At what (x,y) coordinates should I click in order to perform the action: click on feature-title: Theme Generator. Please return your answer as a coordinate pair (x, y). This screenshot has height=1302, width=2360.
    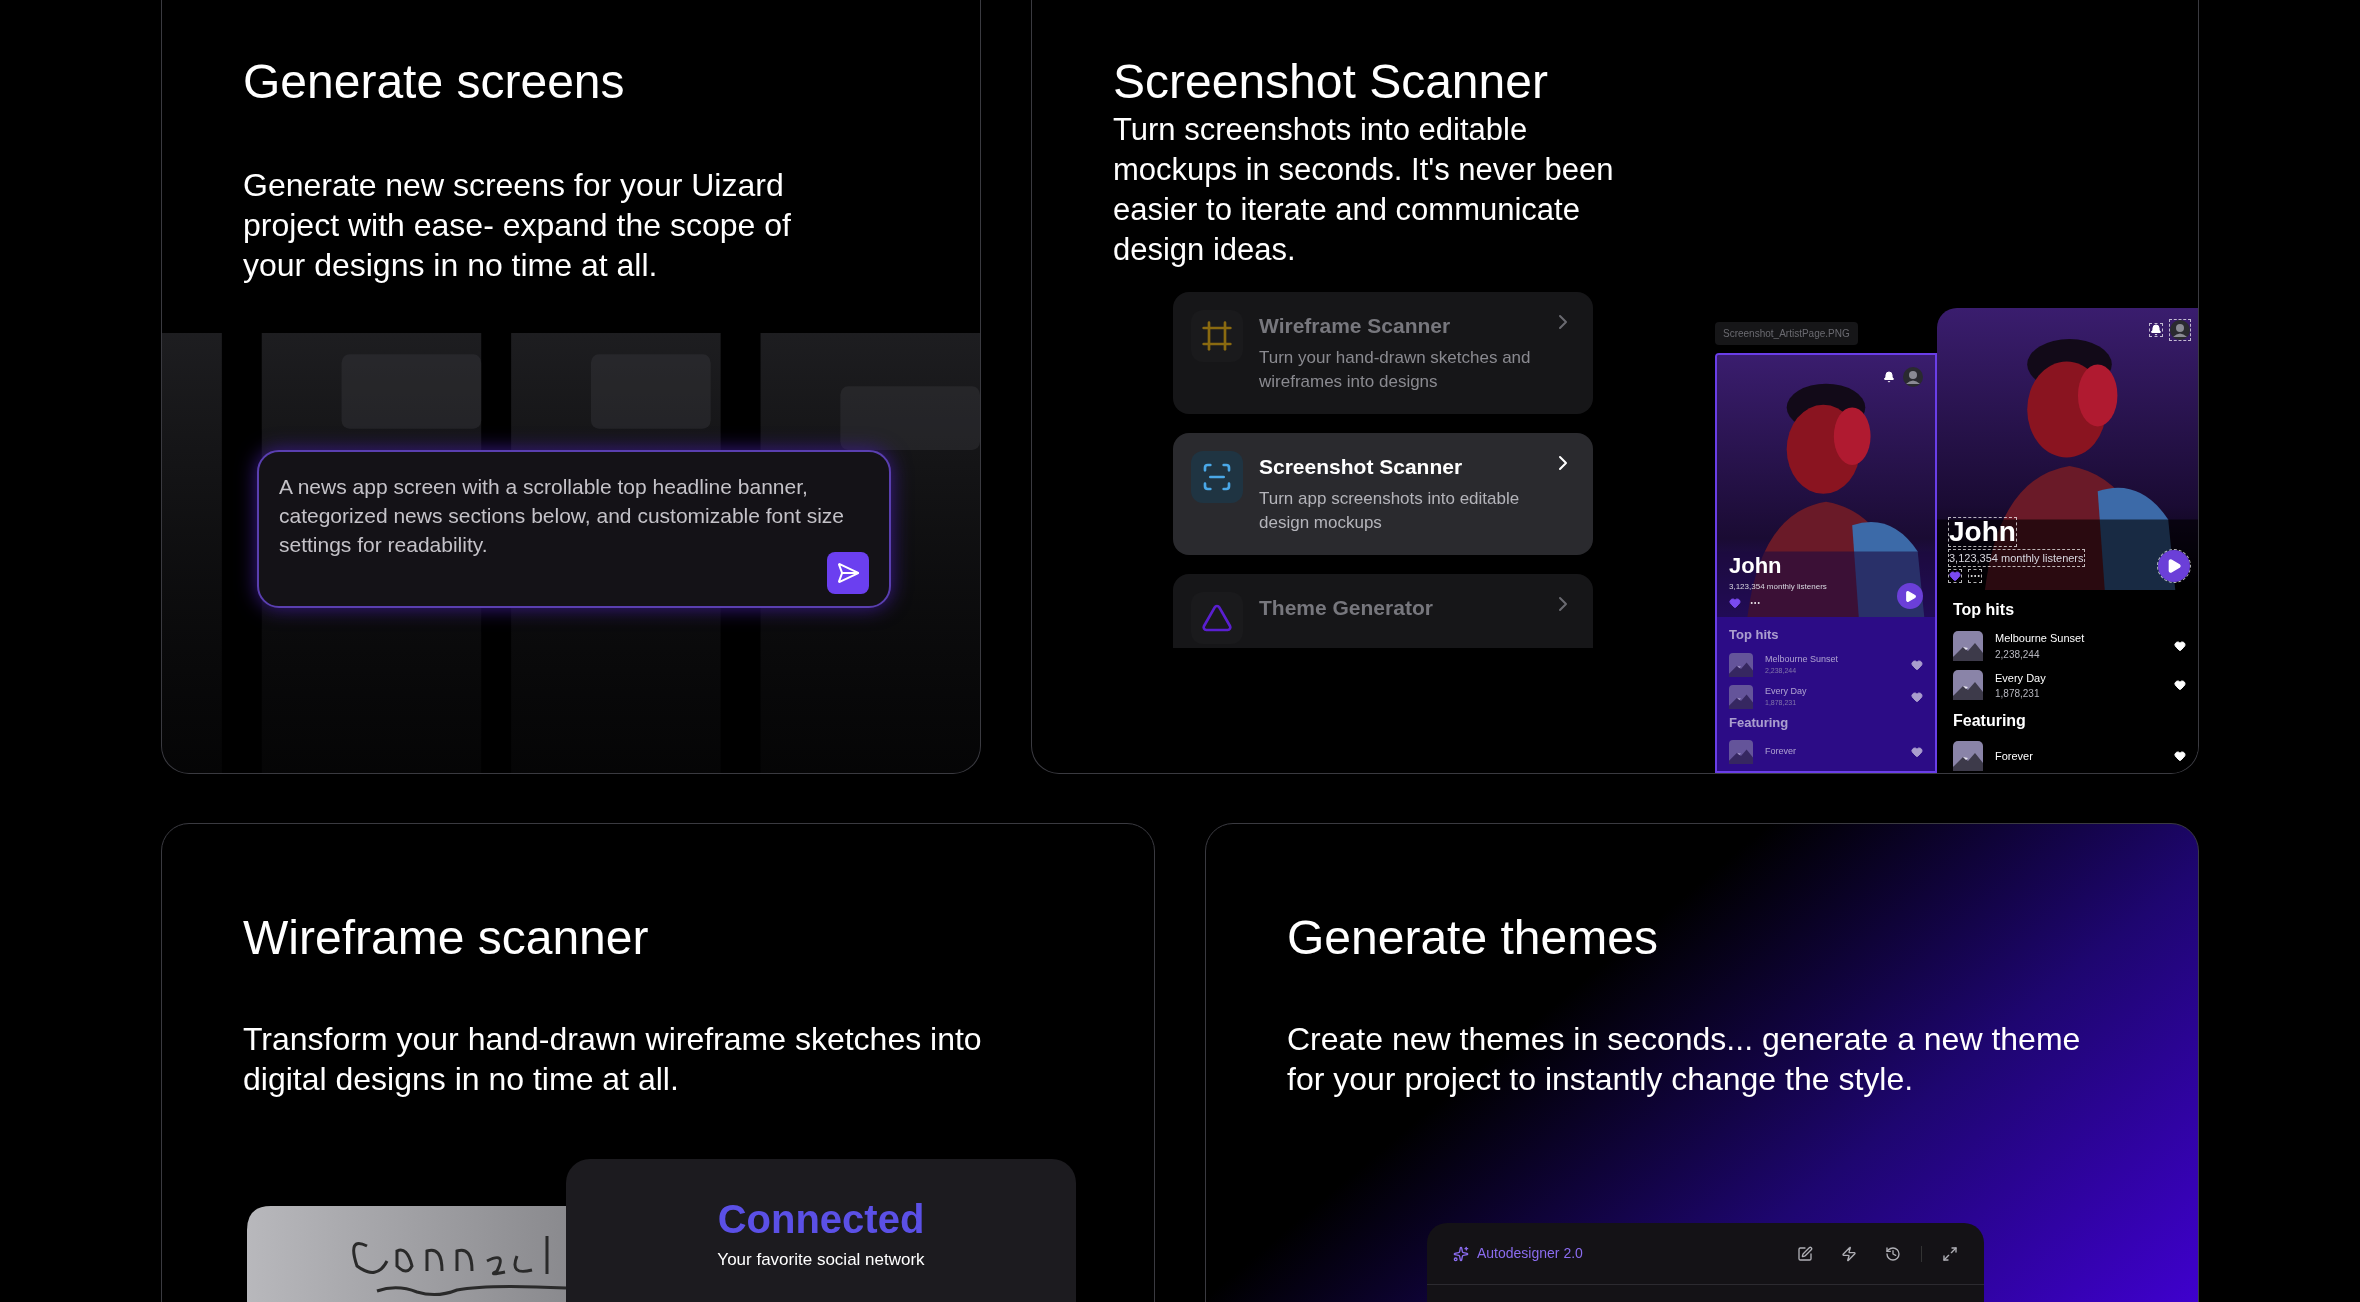
    Looking at the image, I should click on (1346, 608).